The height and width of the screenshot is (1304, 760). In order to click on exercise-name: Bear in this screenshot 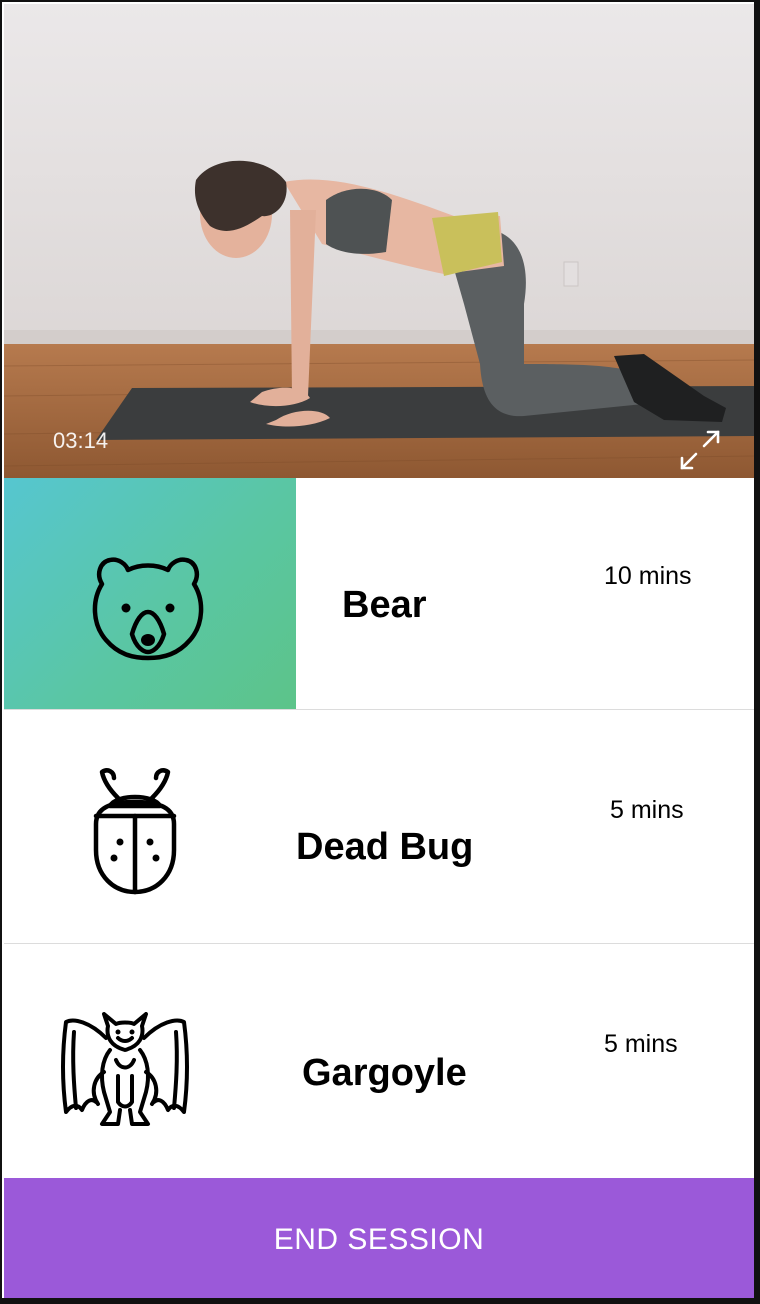, I will do `click(384, 605)`.